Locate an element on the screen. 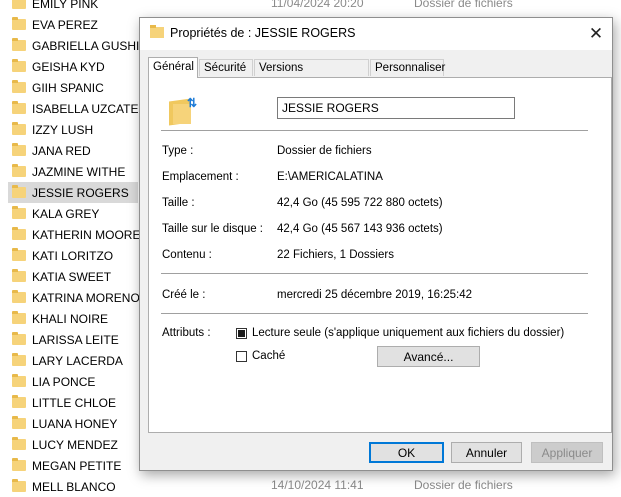 This screenshot has height=497, width=621. list-item: KALA GREY is located at coordinates (74, 213).